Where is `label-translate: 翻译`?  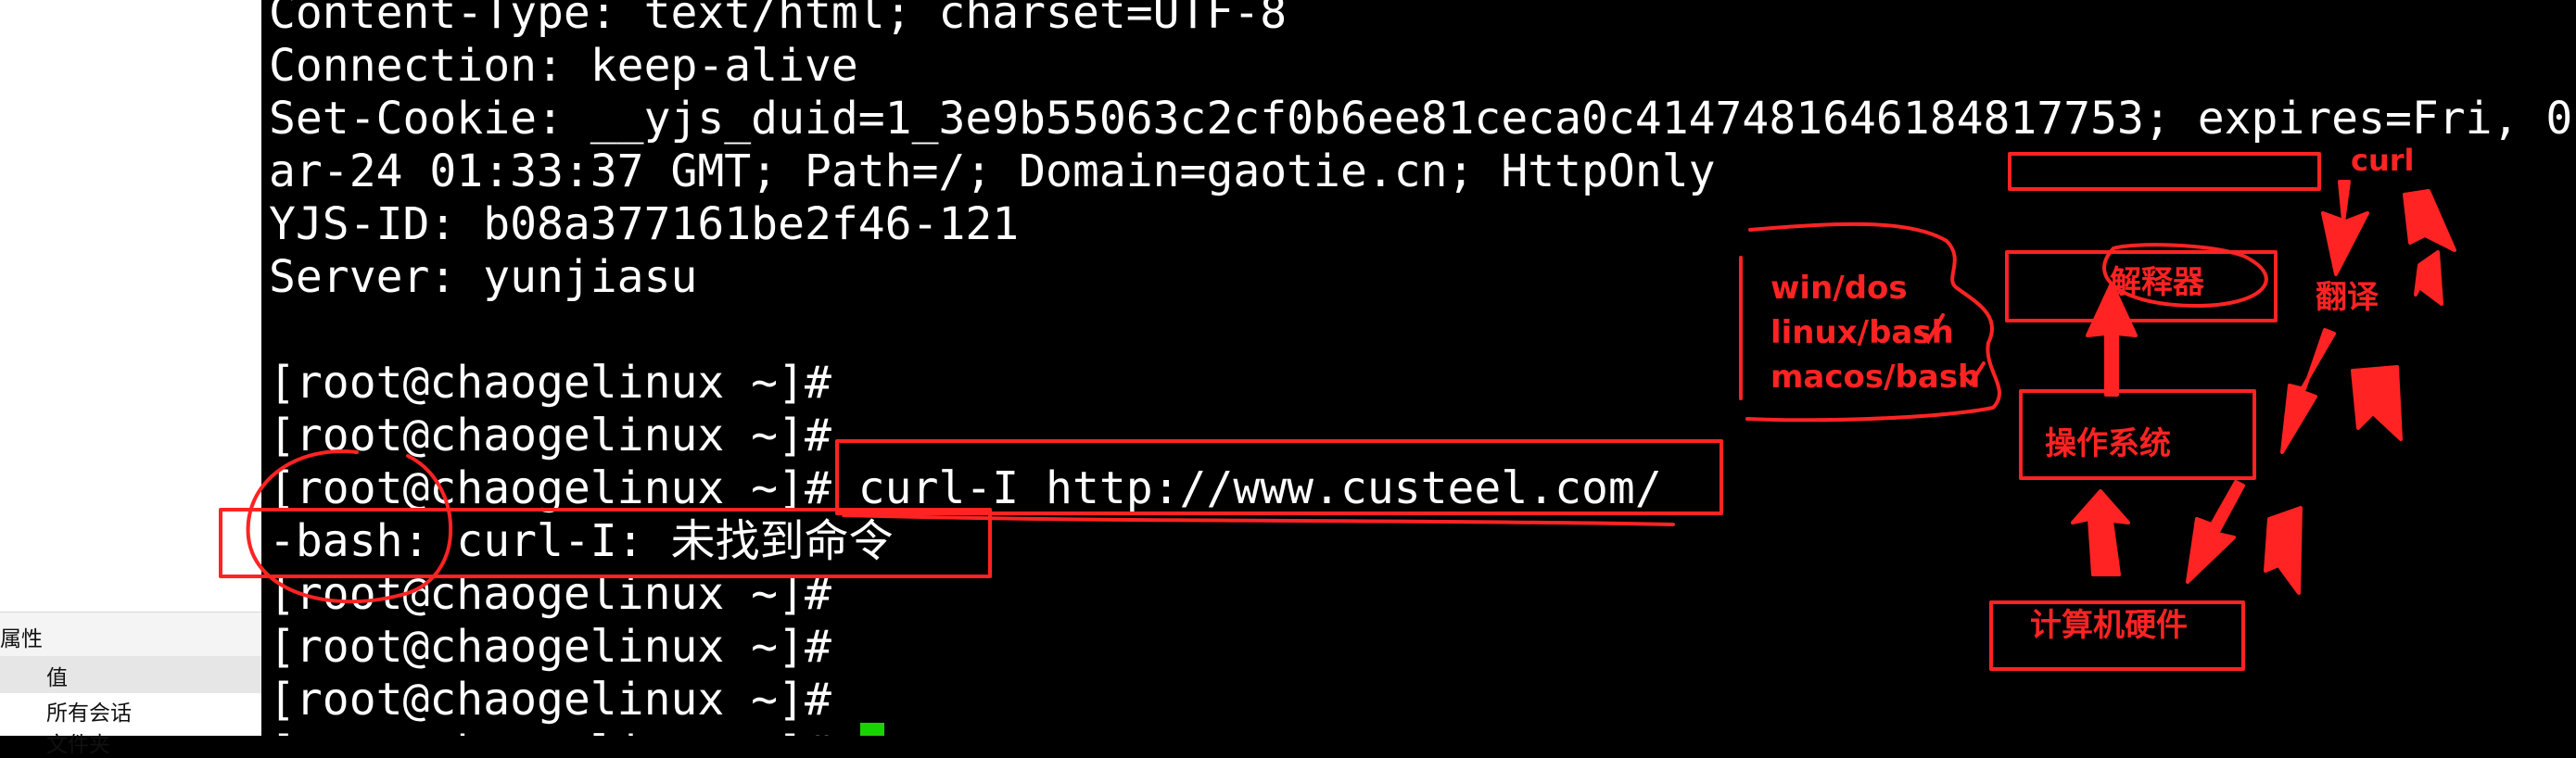 label-translate: 翻译 is located at coordinates (2347, 297).